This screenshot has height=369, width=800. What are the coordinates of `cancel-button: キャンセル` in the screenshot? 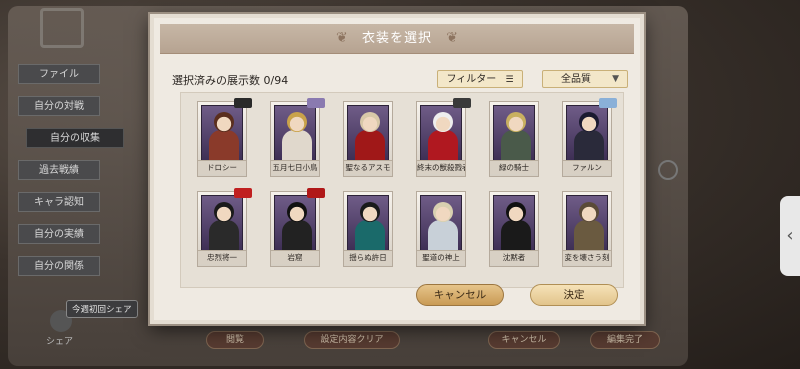 It's located at (460, 295).